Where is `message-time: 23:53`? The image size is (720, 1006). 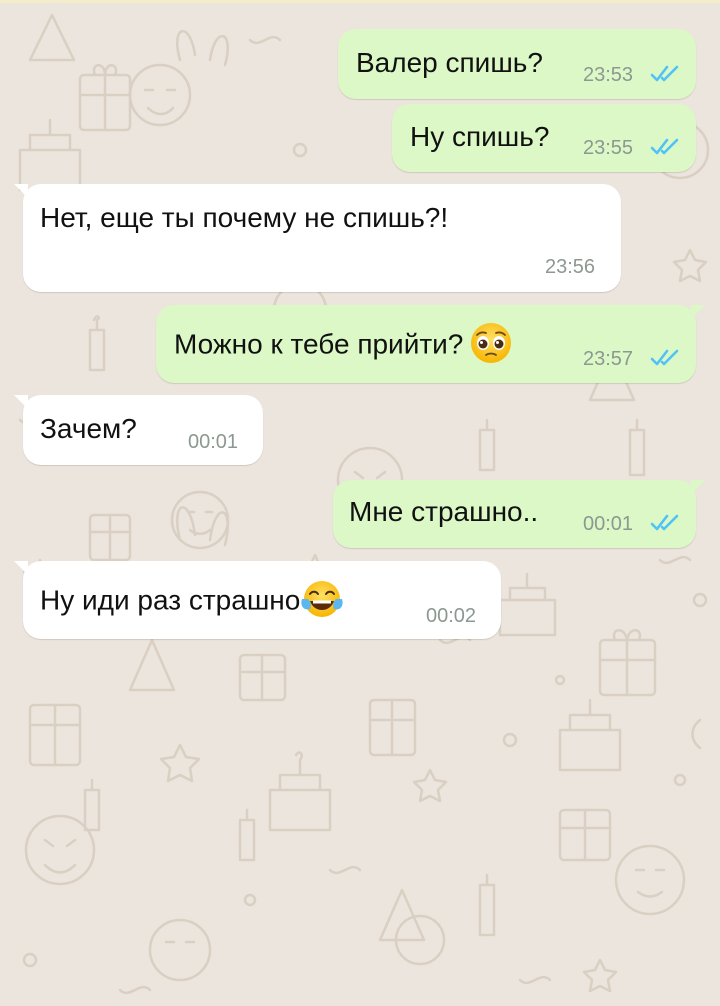
message-time: 23:53 is located at coordinates (608, 75).